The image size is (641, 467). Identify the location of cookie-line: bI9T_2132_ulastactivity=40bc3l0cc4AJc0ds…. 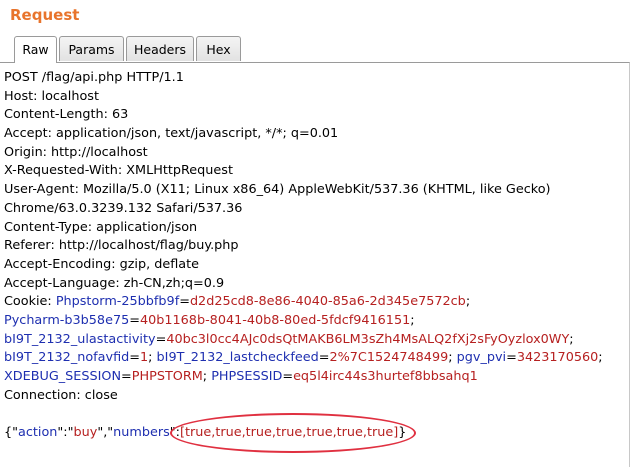
(289, 339).